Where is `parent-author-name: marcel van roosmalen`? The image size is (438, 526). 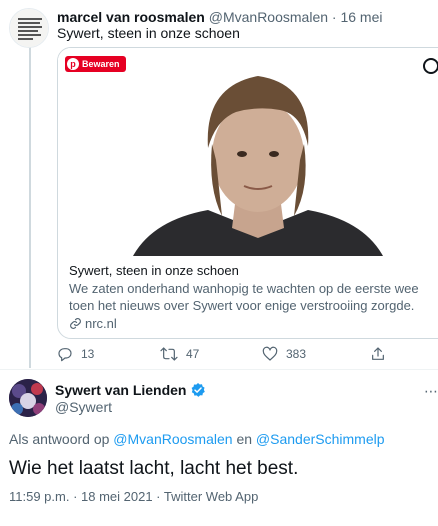
parent-author-name: marcel van roosmalen is located at coordinates (131, 17).